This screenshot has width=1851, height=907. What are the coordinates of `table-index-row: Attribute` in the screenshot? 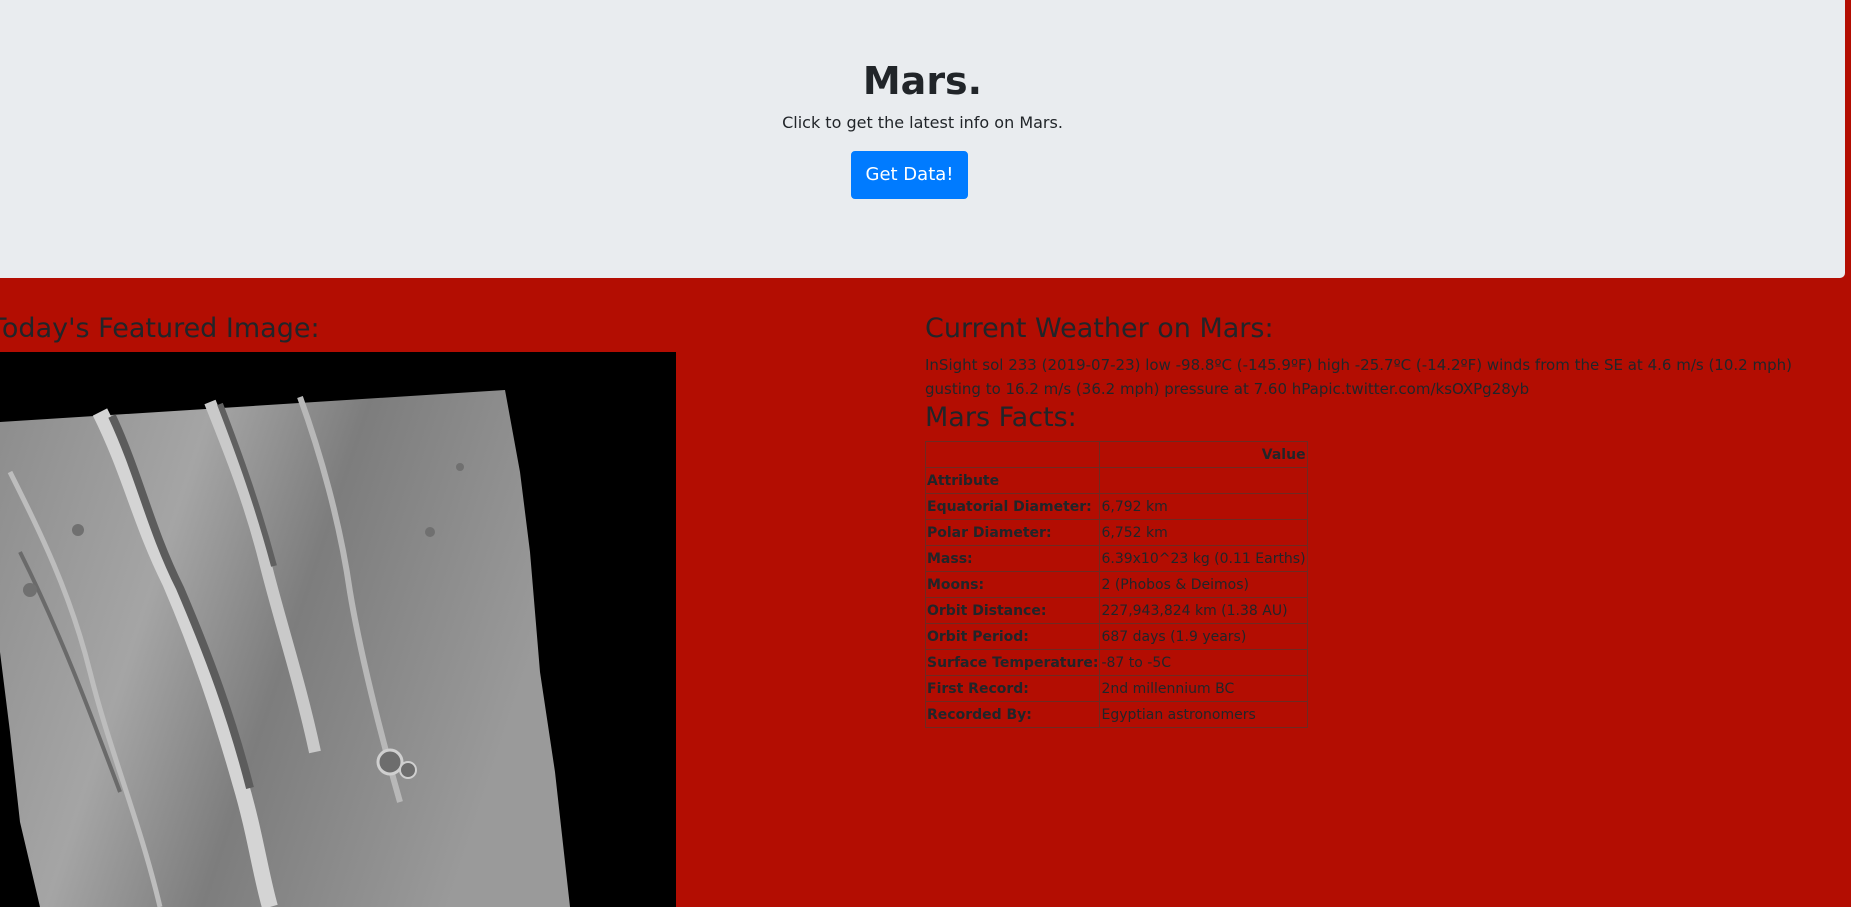 It's located at (1116, 480).